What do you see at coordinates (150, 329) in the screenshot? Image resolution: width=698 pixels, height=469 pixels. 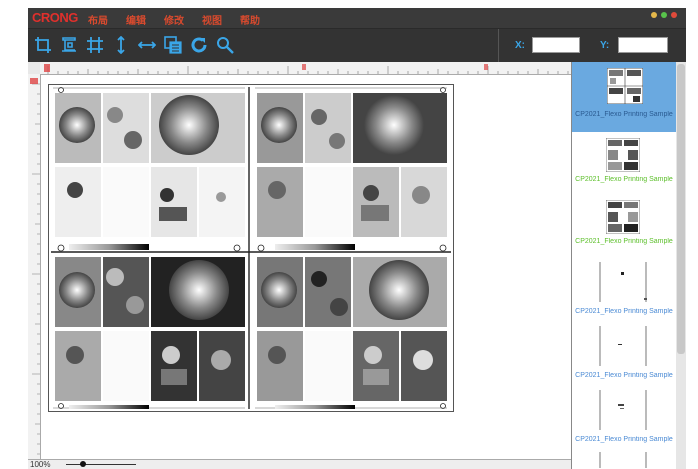 I see `page-quadrant-bottom-left` at bounding box center [150, 329].